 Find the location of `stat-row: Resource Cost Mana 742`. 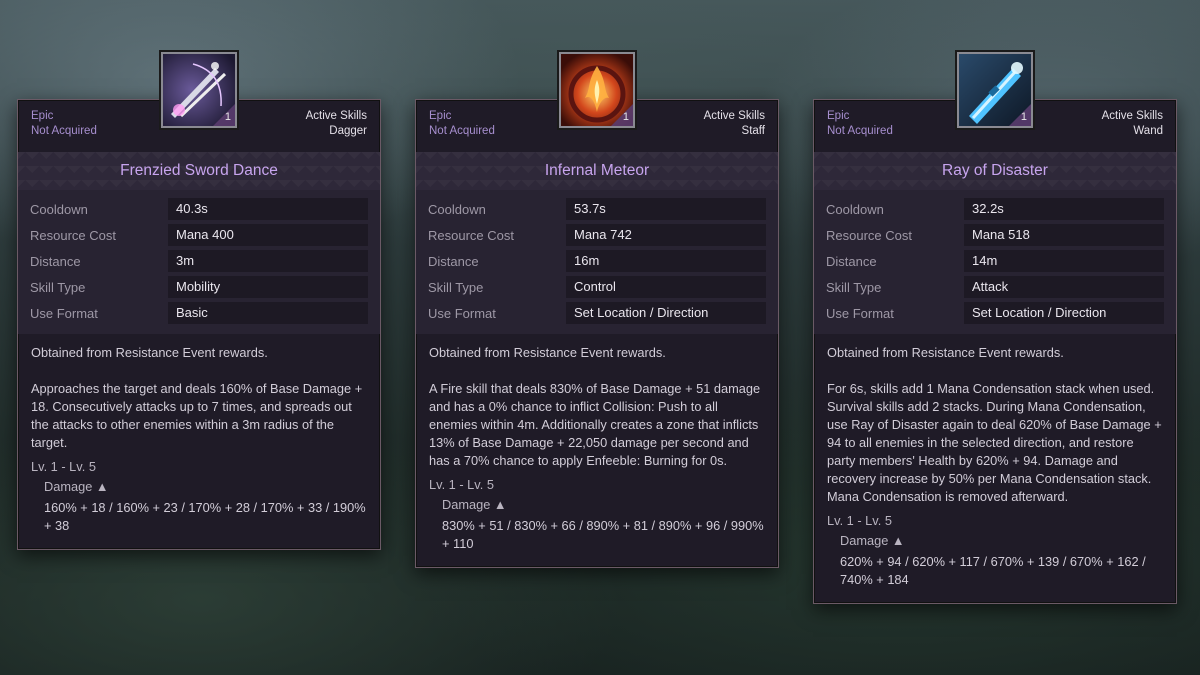

stat-row: Resource Cost Mana 742 is located at coordinates (597, 235).